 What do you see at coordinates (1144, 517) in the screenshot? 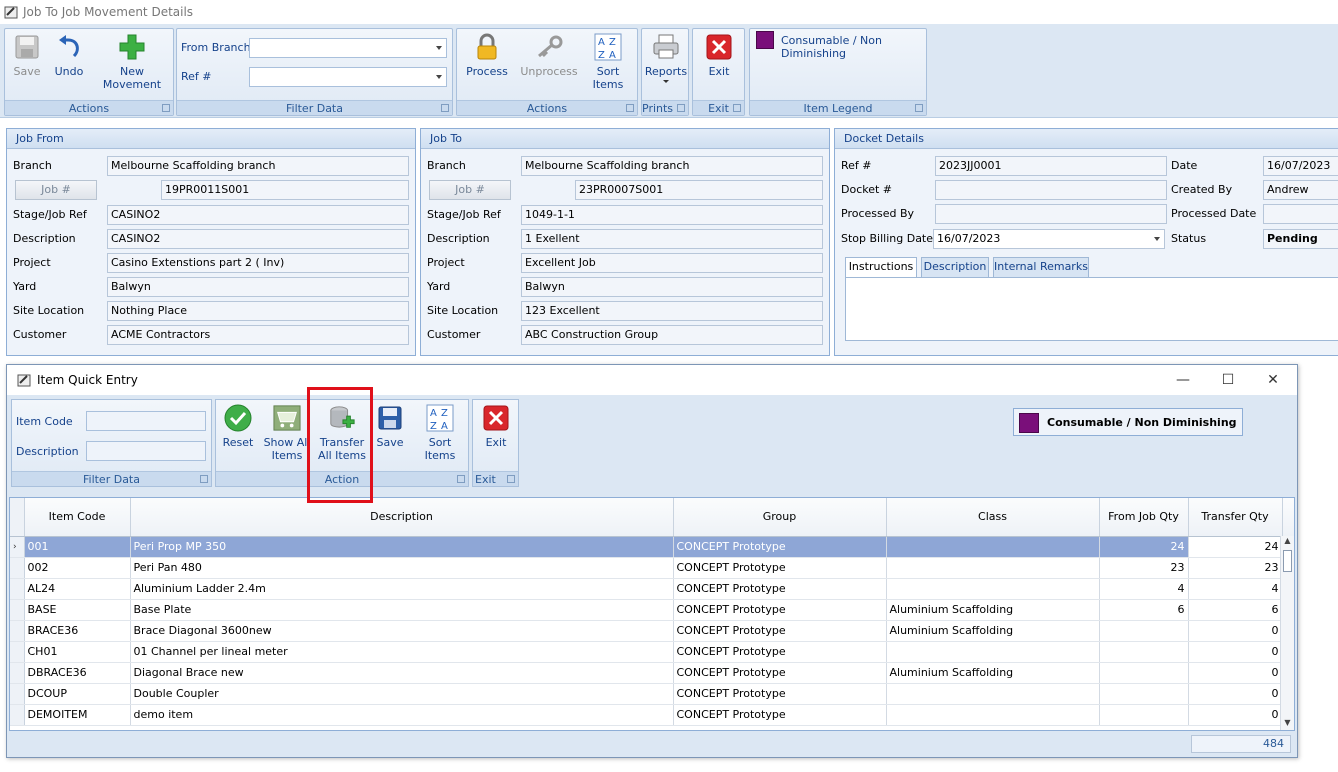
I see `column-header-from-job-qty: From Job Qty` at bounding box center [1144, 517].